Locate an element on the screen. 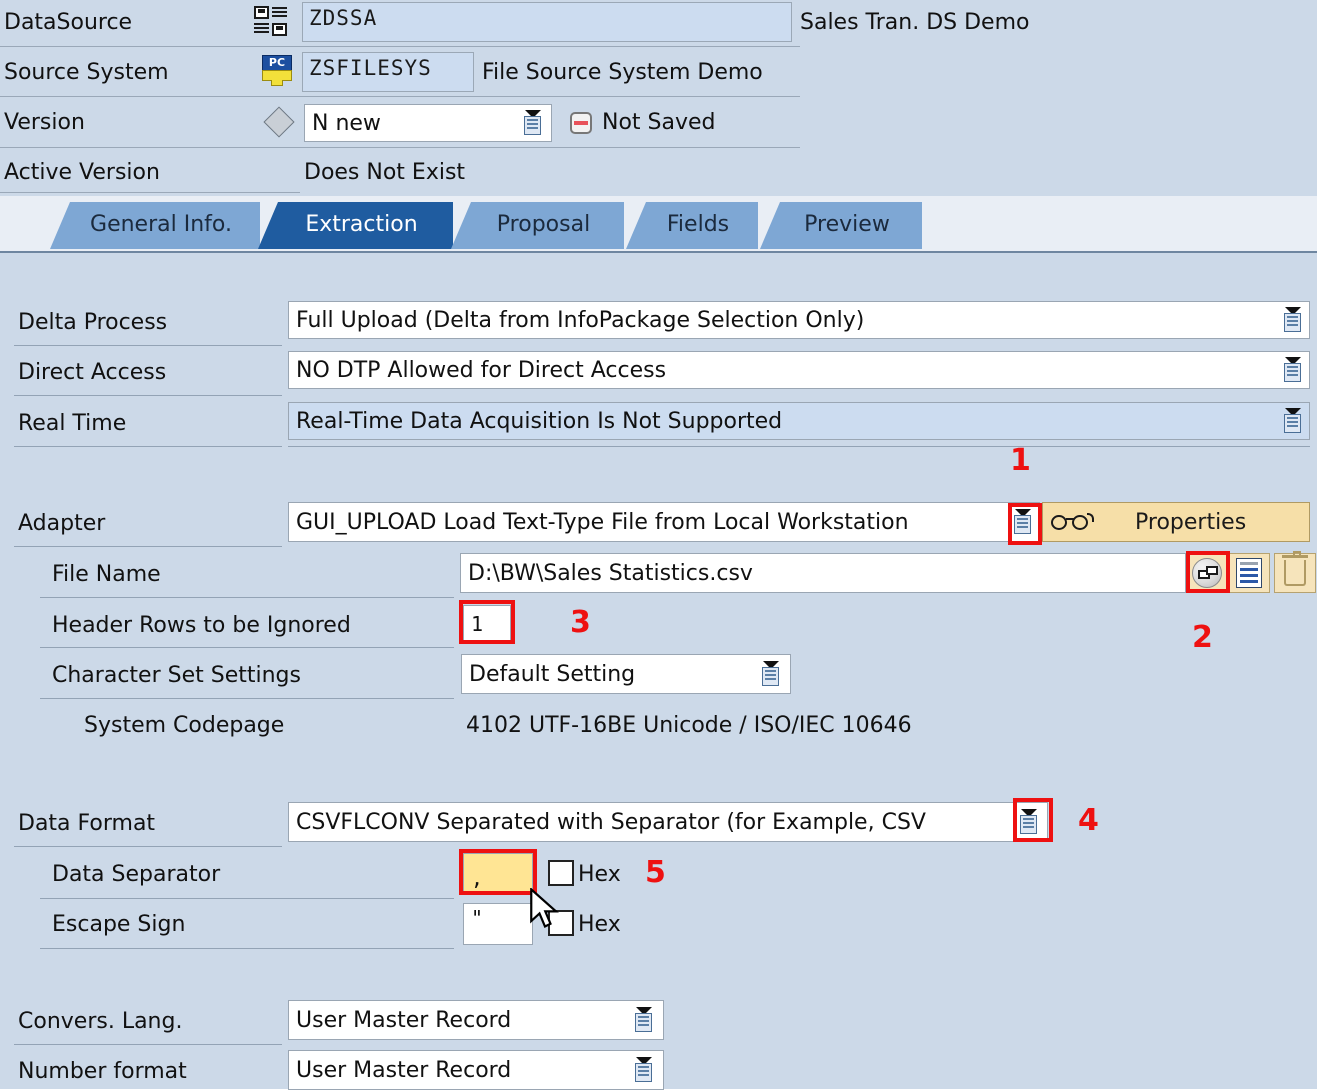 The height and width of the screenshot is (1090, 1317). convers-lang-field: User Master Record is located at coordinates (476, 1020).